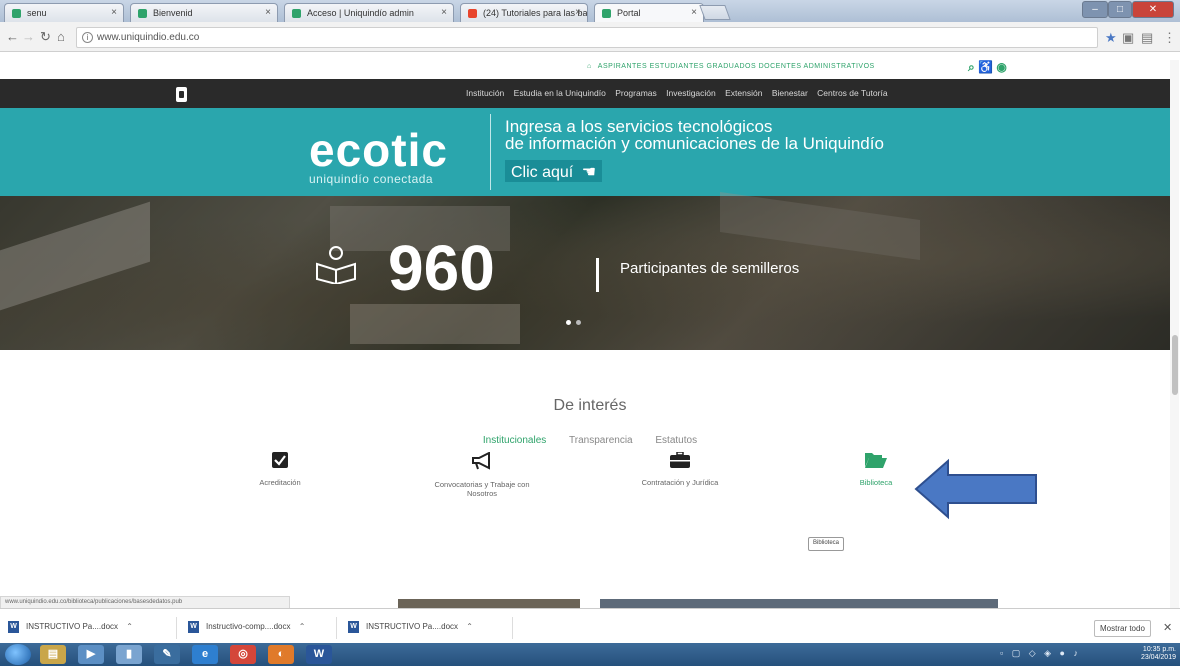 Image resolution: width=1180 pixels, height=666 pixels. I want to click on tab-estatutos: Estatutos, so click(676, 440).